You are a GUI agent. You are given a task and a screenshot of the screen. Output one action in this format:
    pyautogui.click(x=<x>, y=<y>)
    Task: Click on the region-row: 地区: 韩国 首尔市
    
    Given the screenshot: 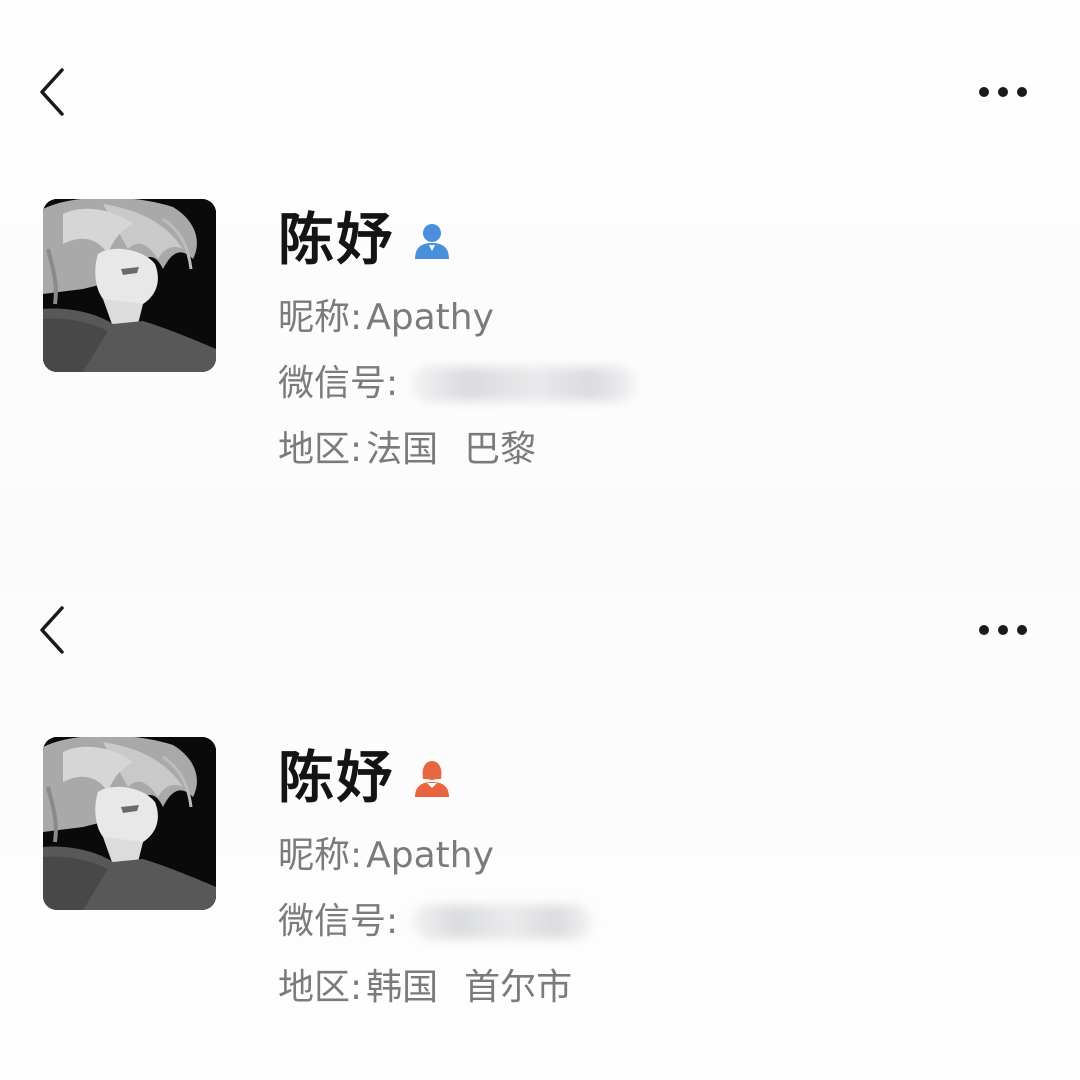 What is the action you would take?
    pyautogui.click(x=425, y=988)
    